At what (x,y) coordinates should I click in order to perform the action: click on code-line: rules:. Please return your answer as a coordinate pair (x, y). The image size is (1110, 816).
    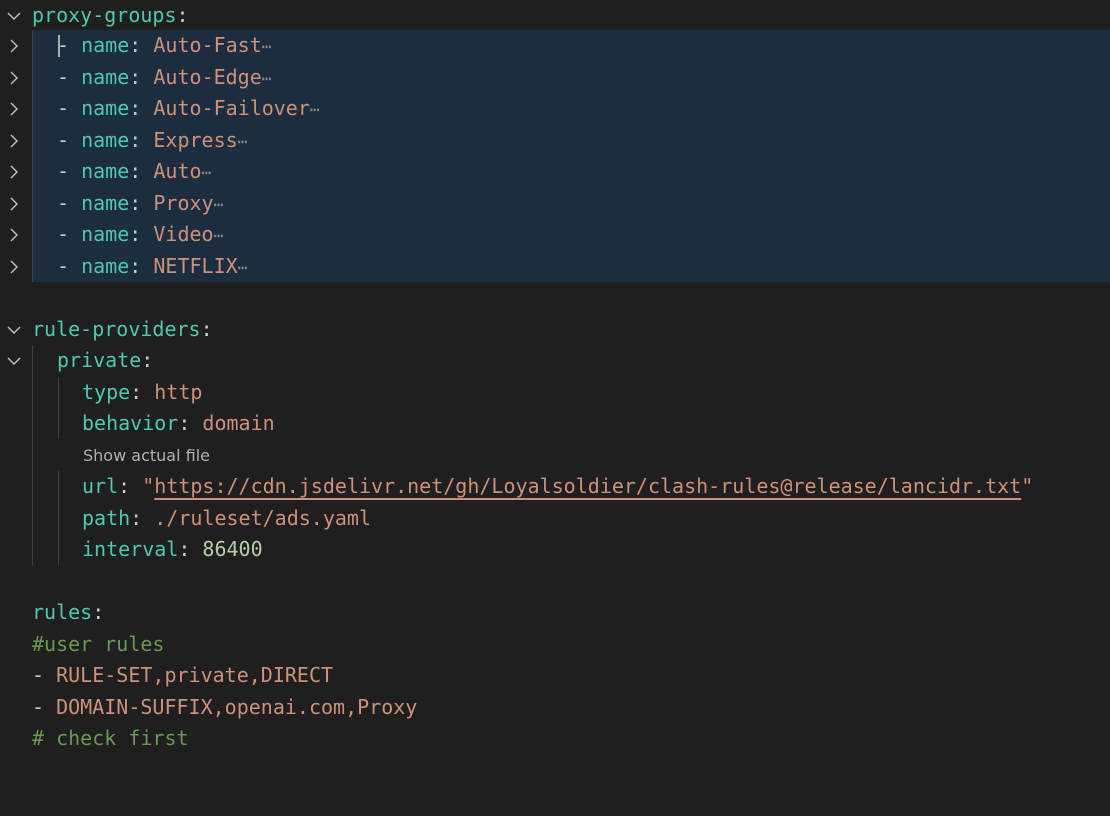
    Looking at the image, I should click on (68, 612).